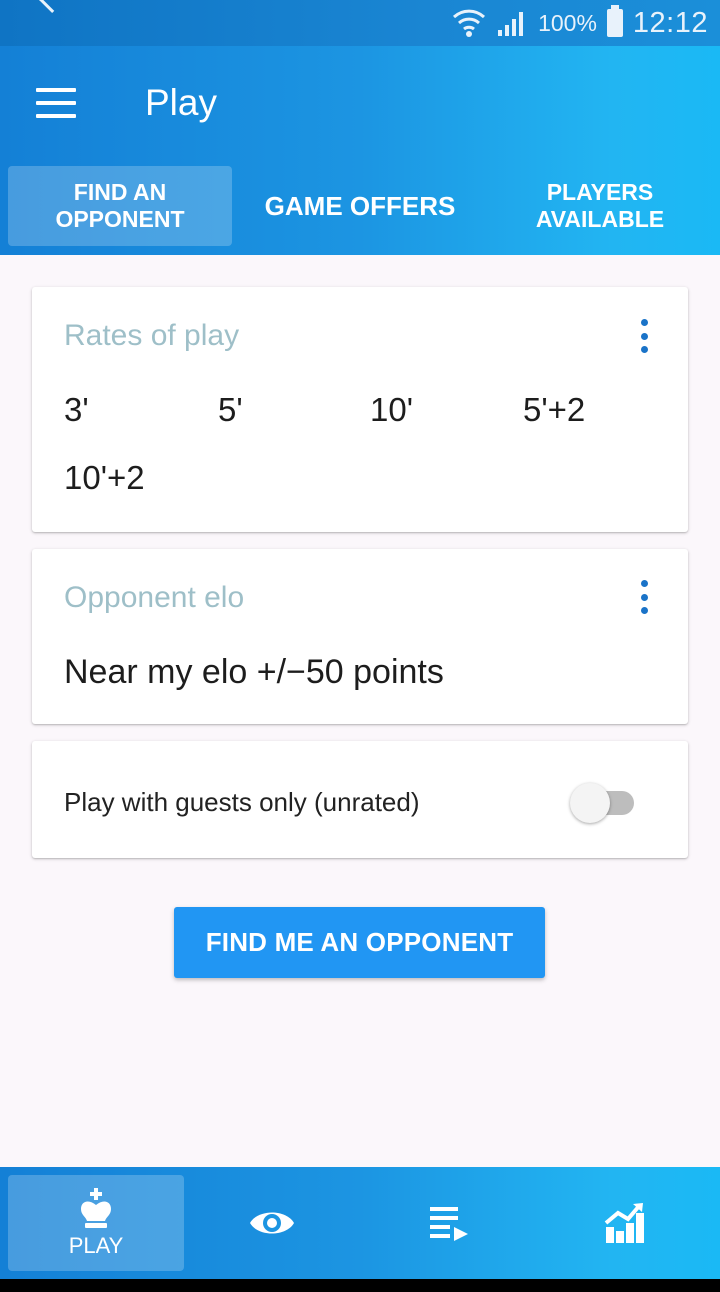 This screenshot has height=1292, width=720. I want to click on tab-label: GAME OFFERS, so click(360, 205).